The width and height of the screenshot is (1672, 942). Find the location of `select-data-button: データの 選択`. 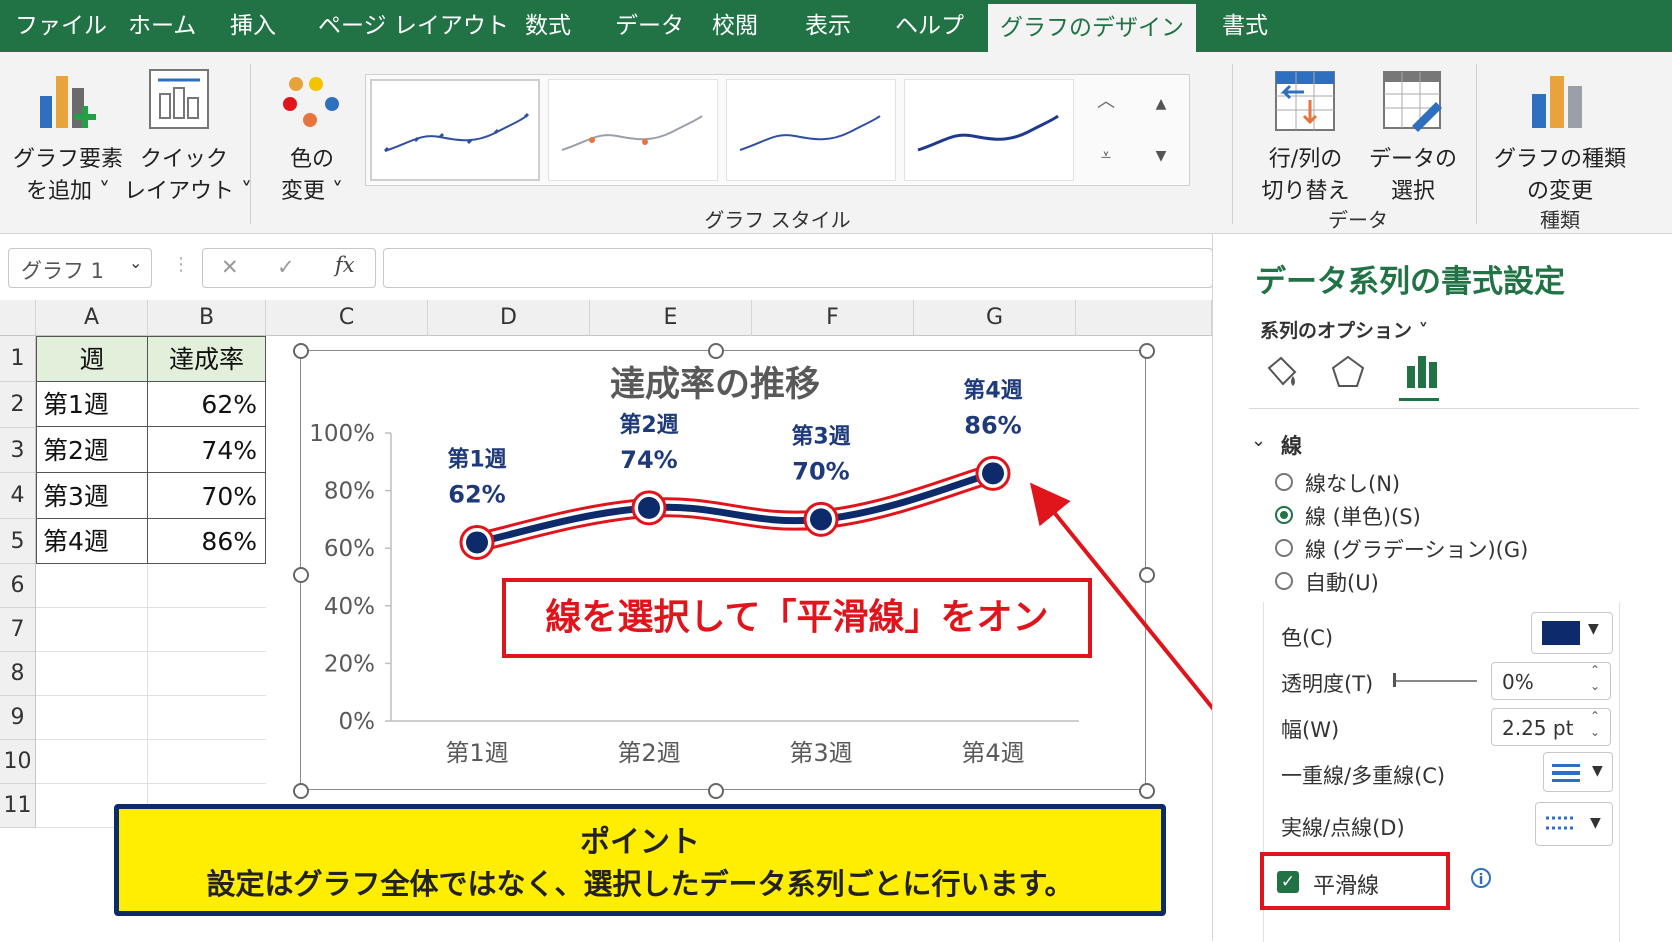

select-data-button: データの 選択 is located at coordinates (1413, 133).